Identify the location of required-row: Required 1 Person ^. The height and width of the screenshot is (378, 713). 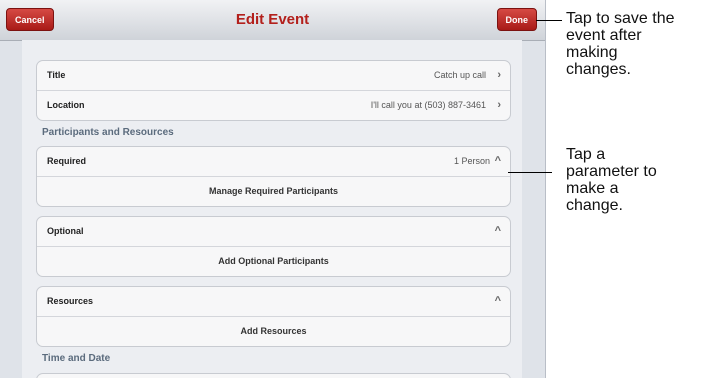
(273, 161).